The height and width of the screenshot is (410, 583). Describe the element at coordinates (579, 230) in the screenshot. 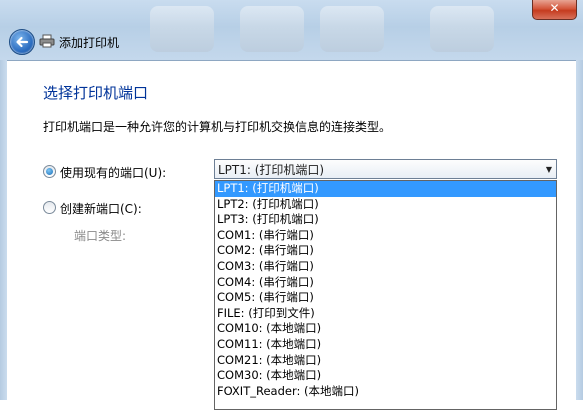

I see `window-frame-right` at that location.